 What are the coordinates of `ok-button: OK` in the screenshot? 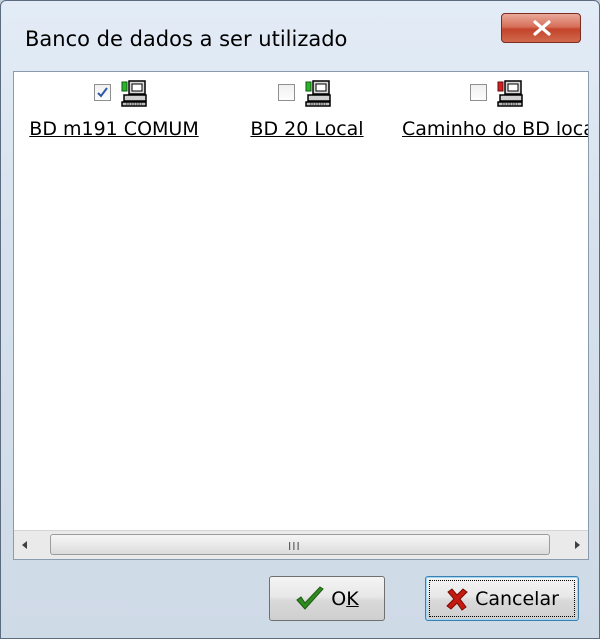 It's located at (327, 598).